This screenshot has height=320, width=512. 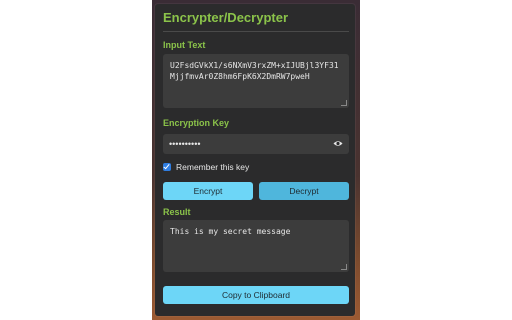 What do you see at coordinates (225, 17) in the screenshot?
I see `app-title: Encrypter/Decrypter` at bounding box center [225, 17].